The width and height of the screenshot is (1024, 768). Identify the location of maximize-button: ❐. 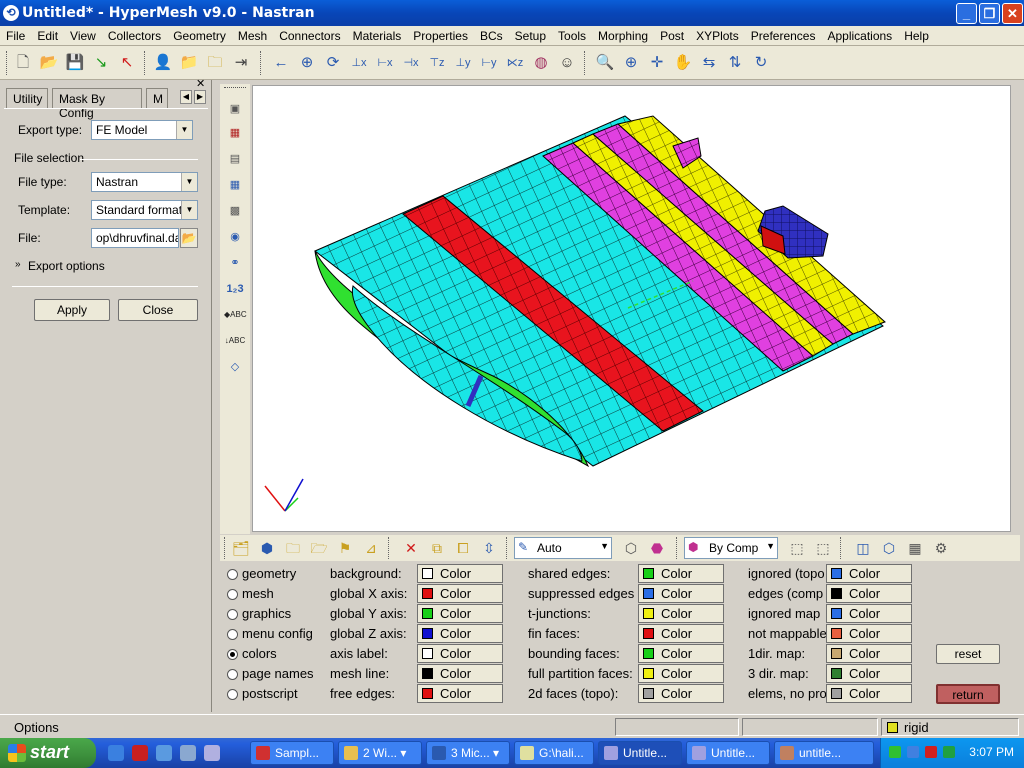
(989, 13).